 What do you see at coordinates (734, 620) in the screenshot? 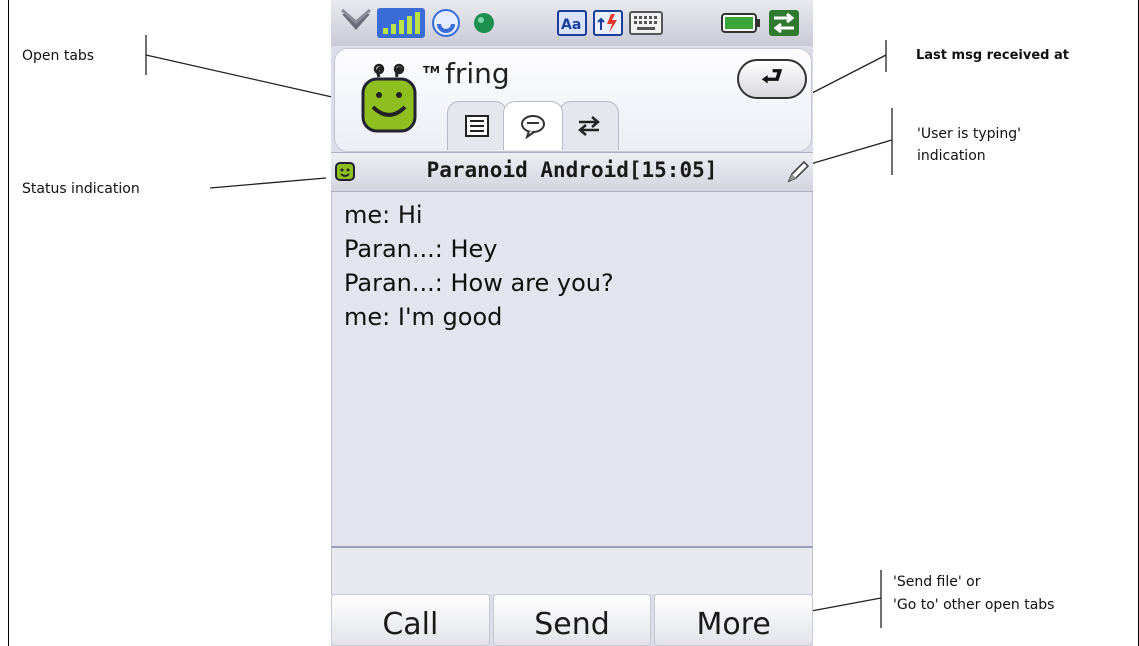
I see `more-button: More` at bounding box center [734, 620].